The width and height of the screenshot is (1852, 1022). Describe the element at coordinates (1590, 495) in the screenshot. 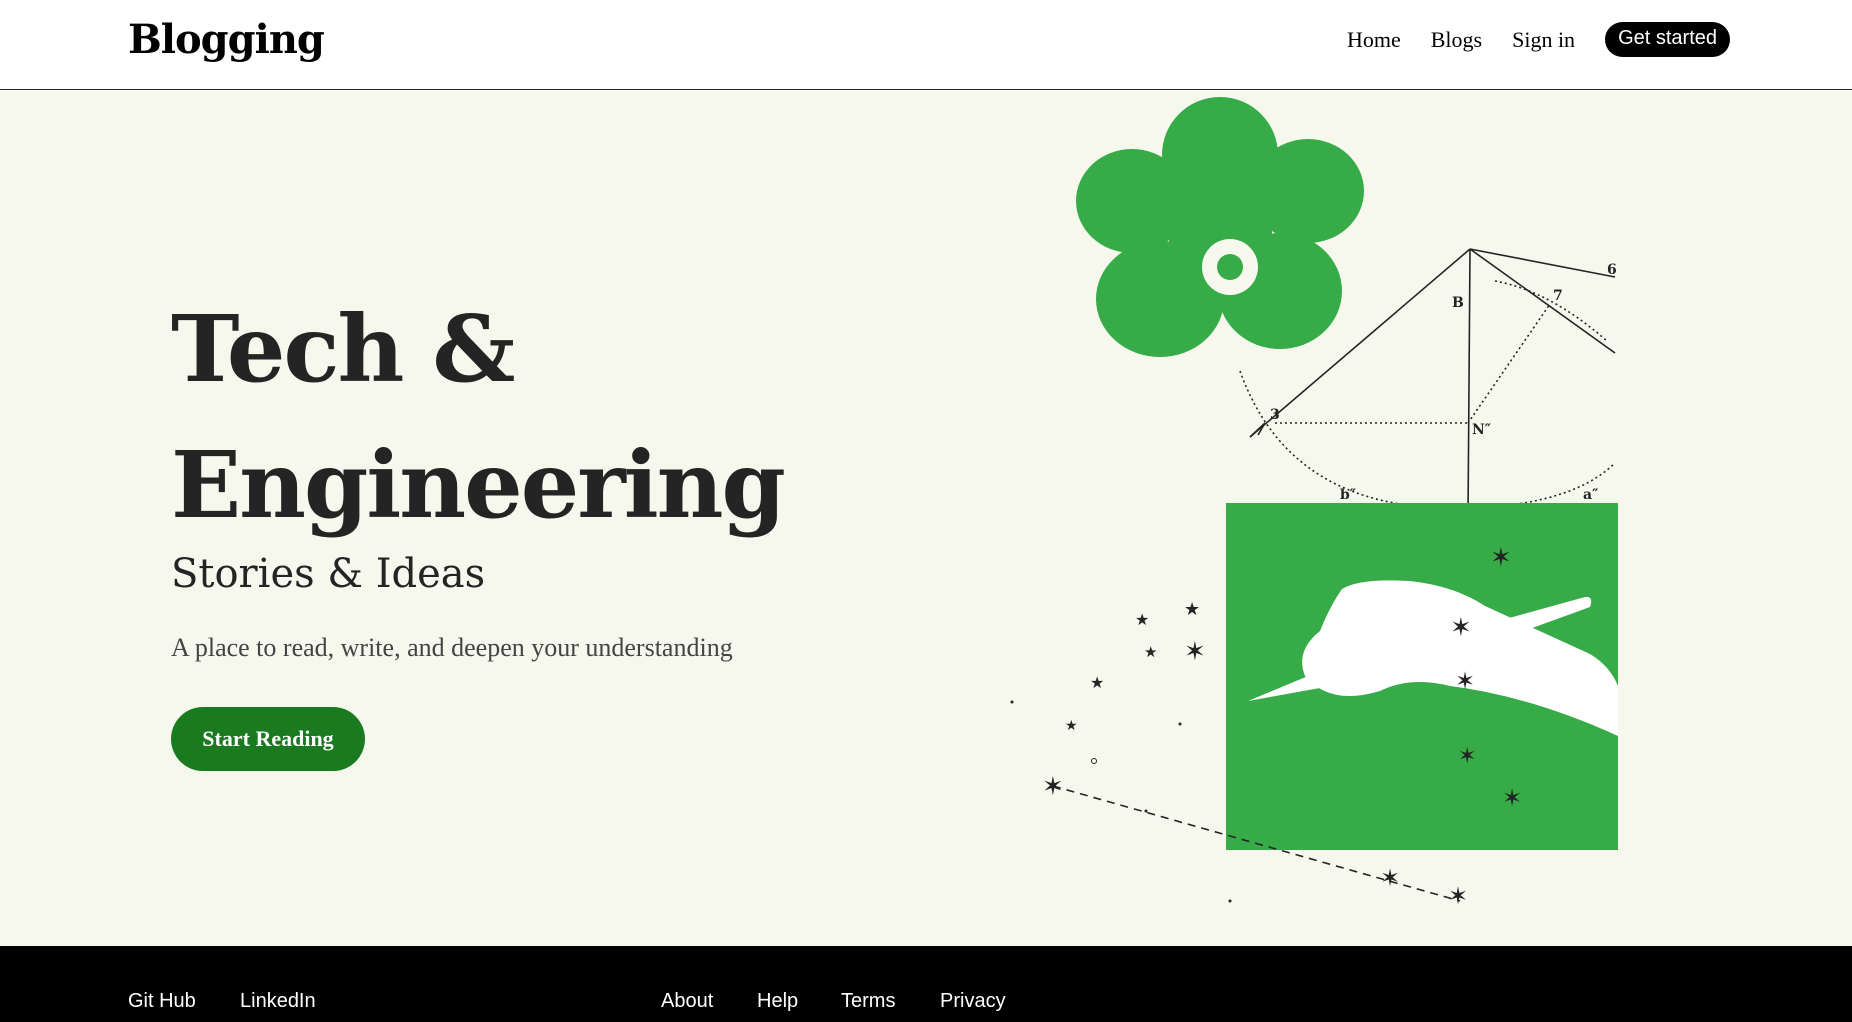

I see `diagram-label-a2: a″` at that location.